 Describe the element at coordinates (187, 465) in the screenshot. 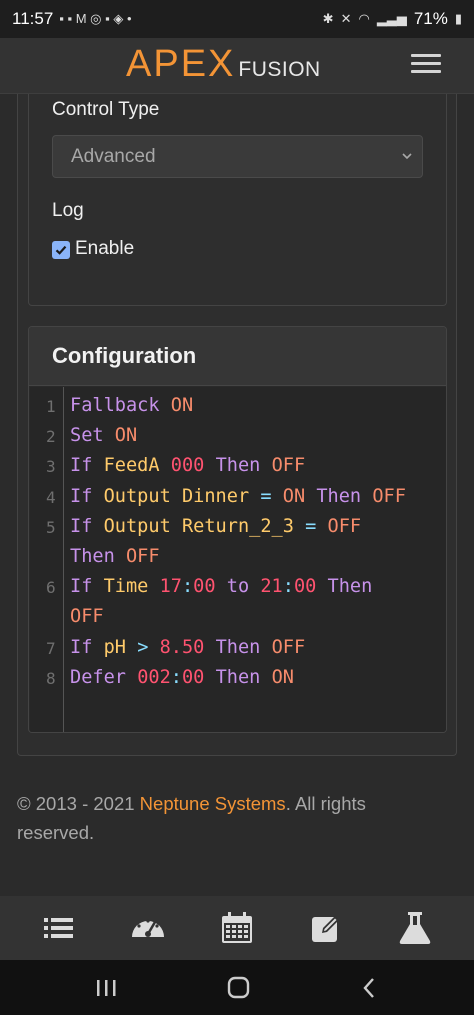

I see `code-line: If FeedA 000 Then OFF` at that location.